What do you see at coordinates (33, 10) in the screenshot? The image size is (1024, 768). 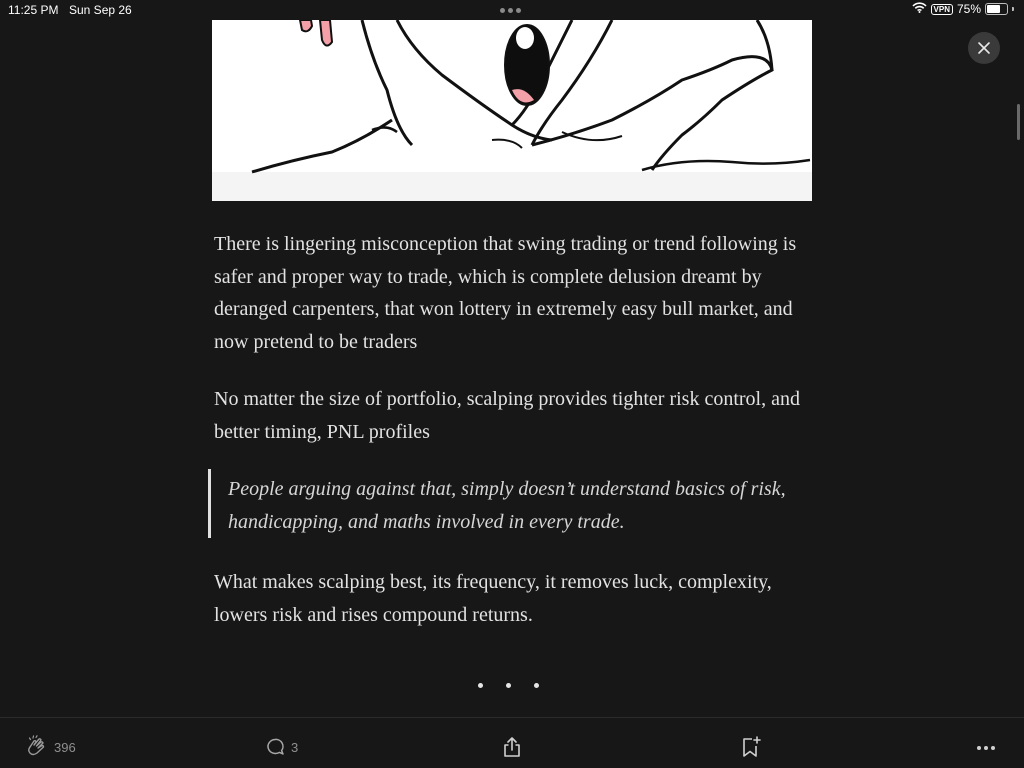 I see `status-time: 11:25 PM` at bounding box center [33, 10].